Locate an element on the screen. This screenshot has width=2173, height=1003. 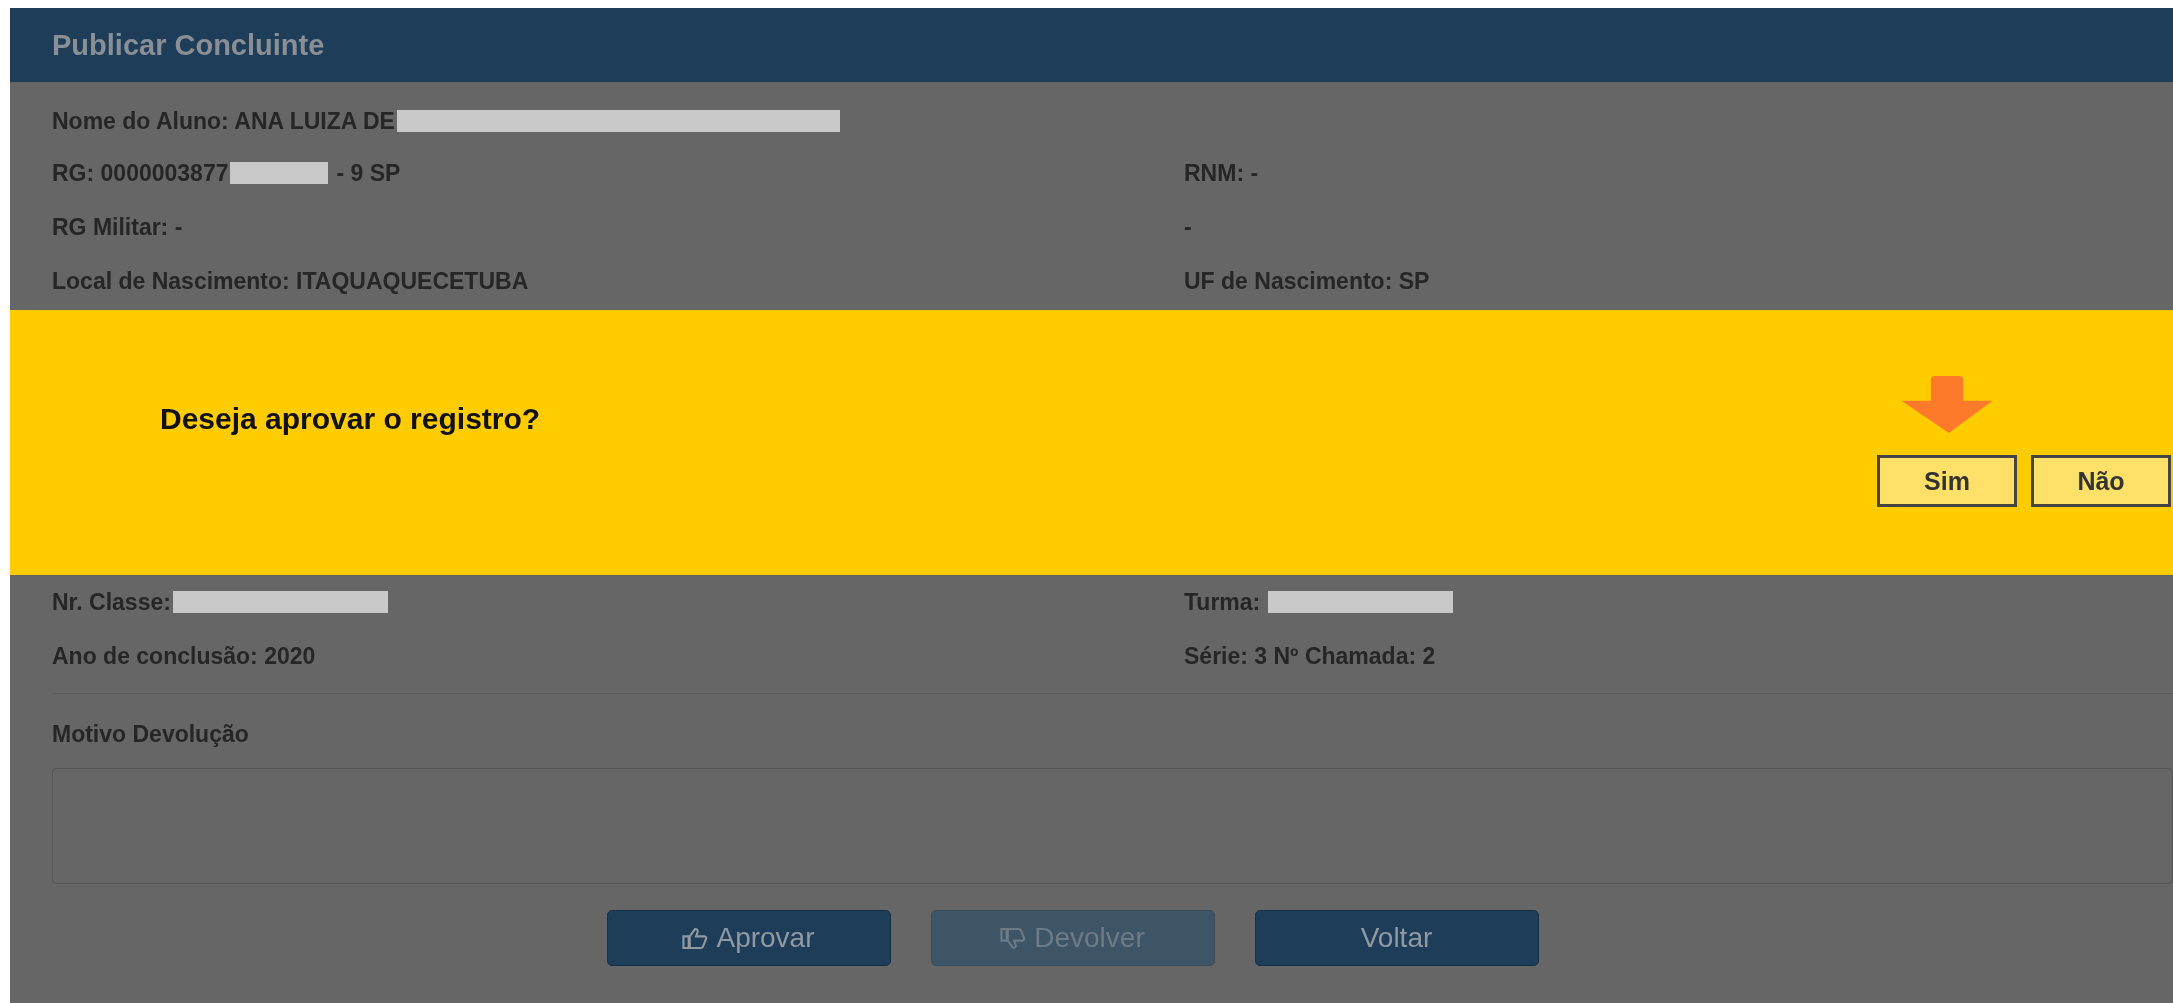
dialog-button: Não is located at coordinates (2101, 481).